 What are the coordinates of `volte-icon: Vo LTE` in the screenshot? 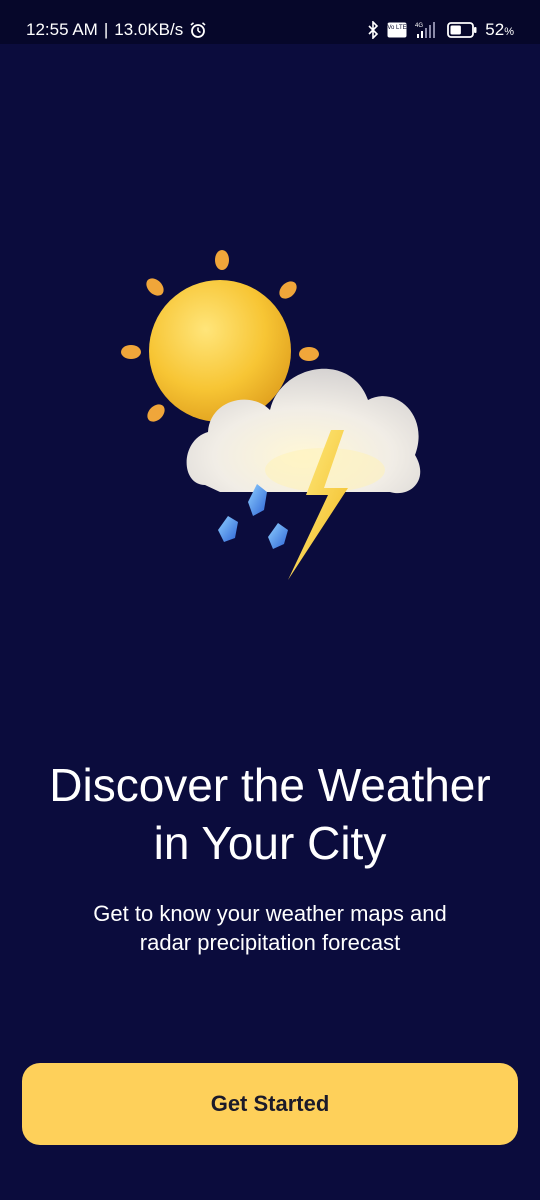 It's located at (397, 30).